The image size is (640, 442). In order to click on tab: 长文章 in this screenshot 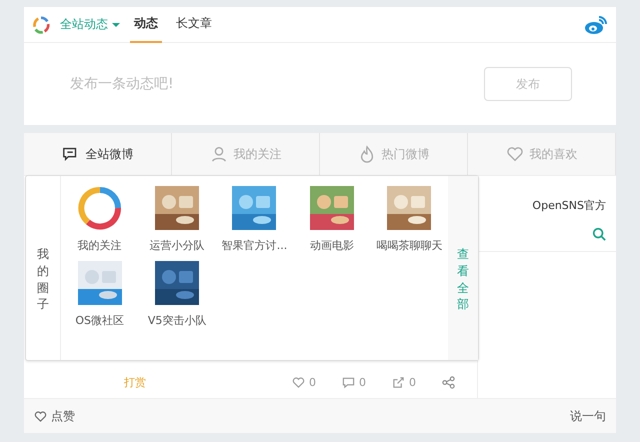, I will do `click(194, 24)`.